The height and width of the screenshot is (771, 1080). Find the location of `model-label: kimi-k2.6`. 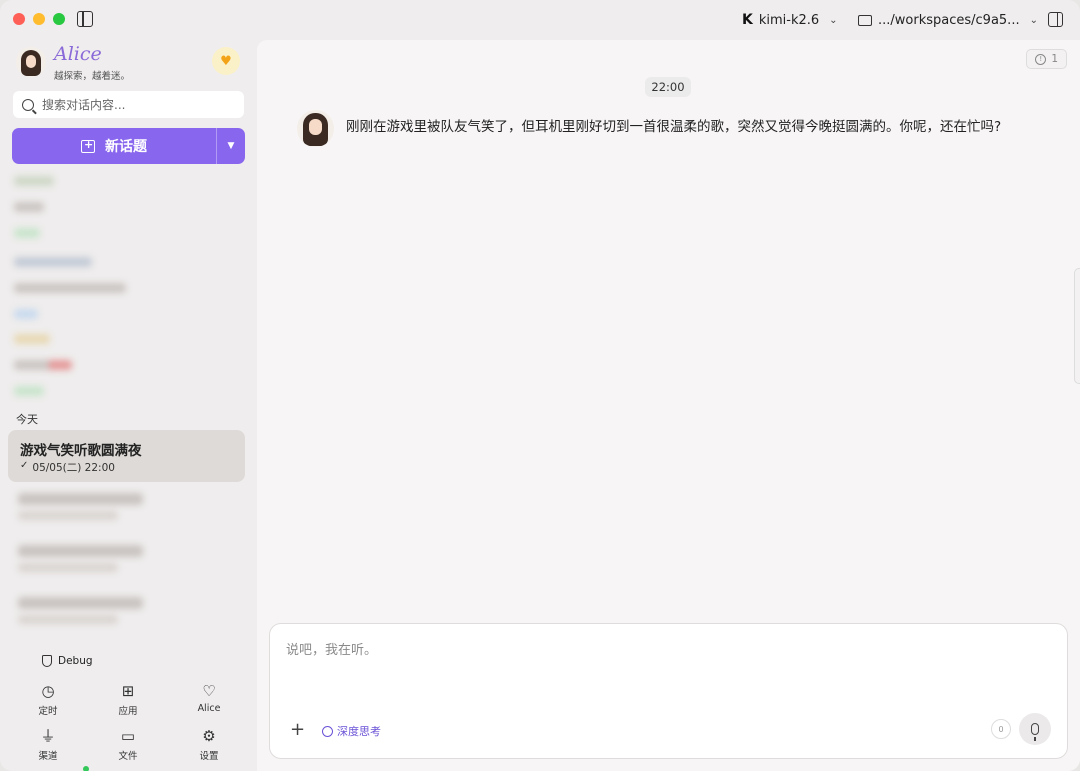

model-label: kimi-k2.6 is located at coordinates (789, 20).